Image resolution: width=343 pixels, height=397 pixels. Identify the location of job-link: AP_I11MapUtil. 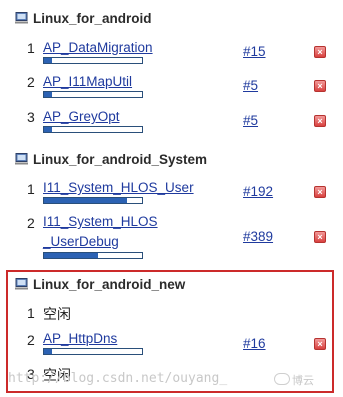
(87, 81).